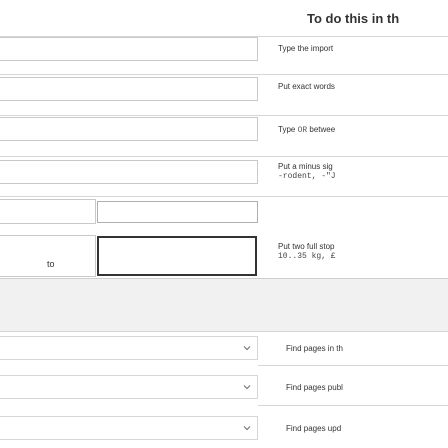 Image resolution: width=448 pixels, height=448 pixels. What do you see at coordinates (314, 348) in the screenshot?
I see `find-language-hint: Find pages in th` at bounding box center [314, 348].